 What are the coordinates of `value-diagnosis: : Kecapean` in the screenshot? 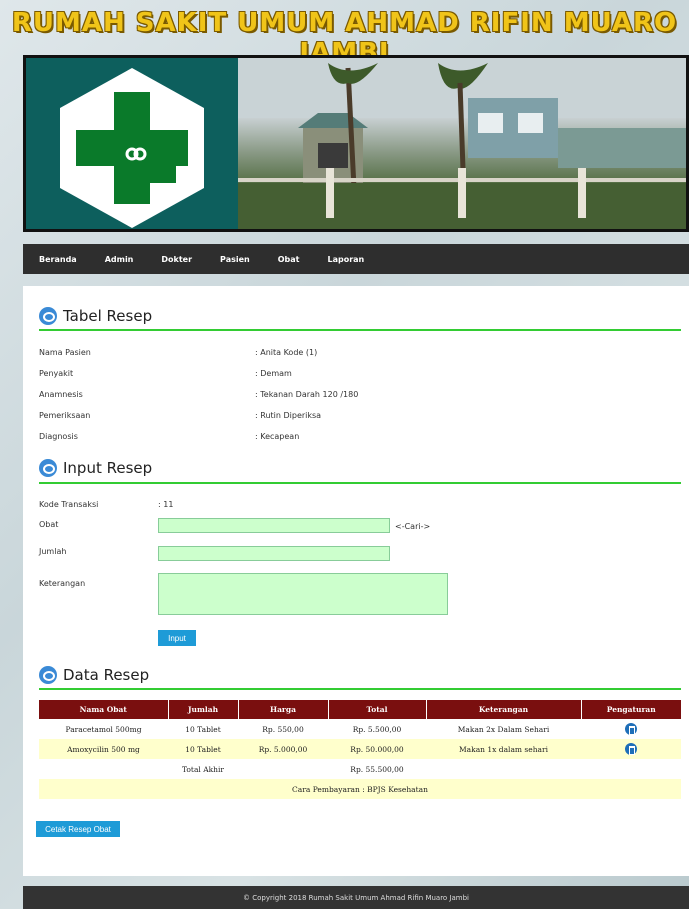 It's located at (277, 436).